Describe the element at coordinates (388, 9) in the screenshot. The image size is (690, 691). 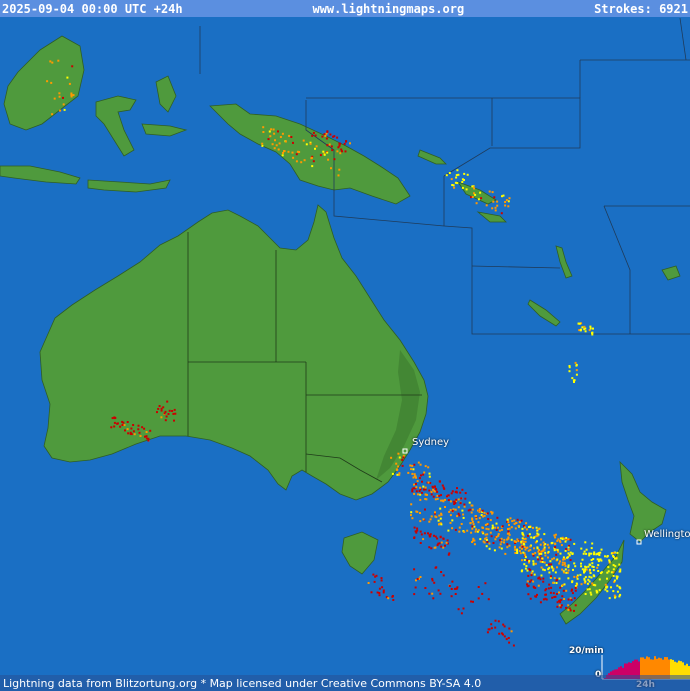
I see `site-link: www.lightningmaps.org` at that location.